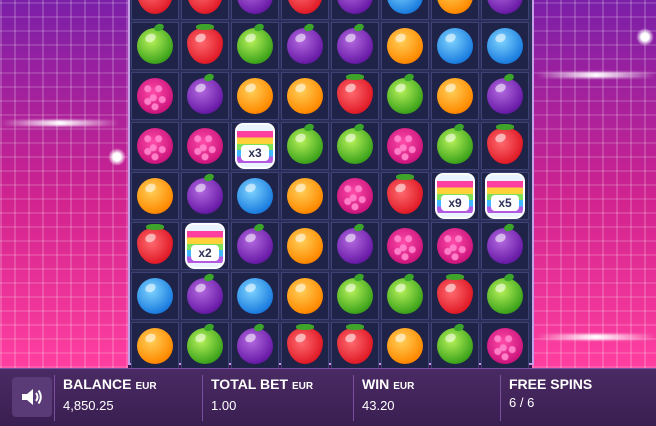 The height and width of the screenshot is (426, 656). Describe the element at coordinates (205, 253) in the screenshot. I see `multiplier-label: x2` at that location.